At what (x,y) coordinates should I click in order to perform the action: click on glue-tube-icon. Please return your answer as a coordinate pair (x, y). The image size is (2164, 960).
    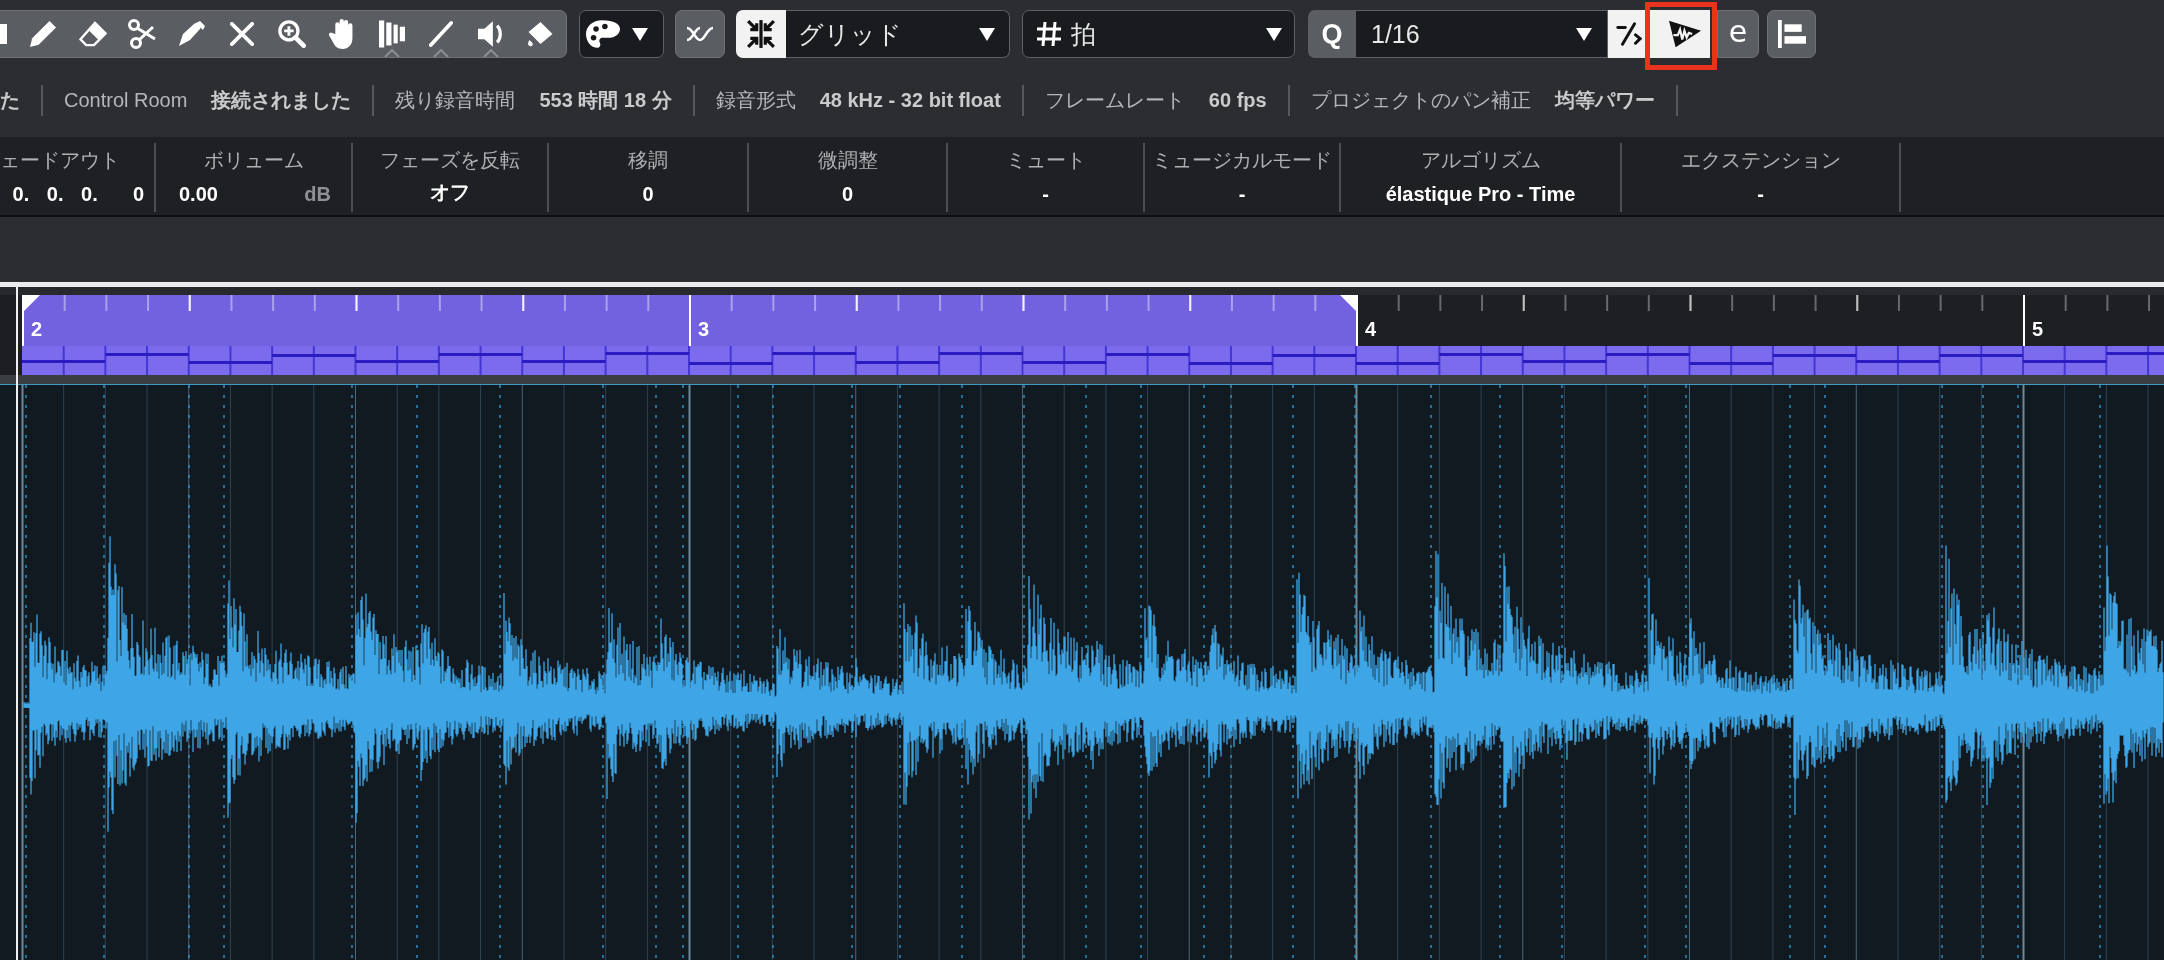
    Looking at the image, I should click on (192, 34).